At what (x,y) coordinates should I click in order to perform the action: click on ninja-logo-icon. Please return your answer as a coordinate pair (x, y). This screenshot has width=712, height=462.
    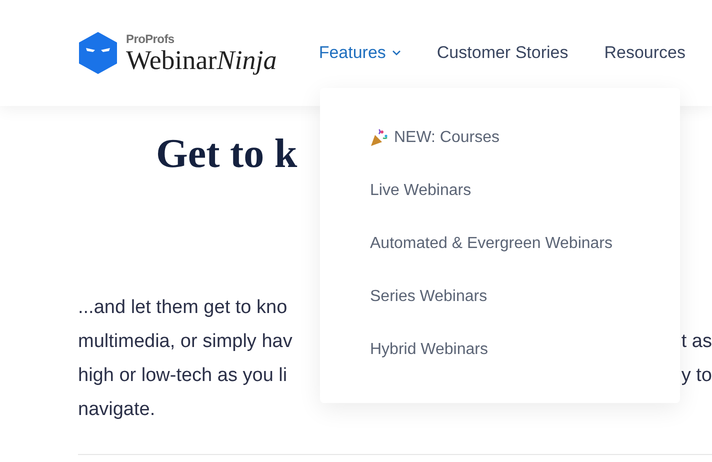
    Looking at the image, I should click on (98, 53).